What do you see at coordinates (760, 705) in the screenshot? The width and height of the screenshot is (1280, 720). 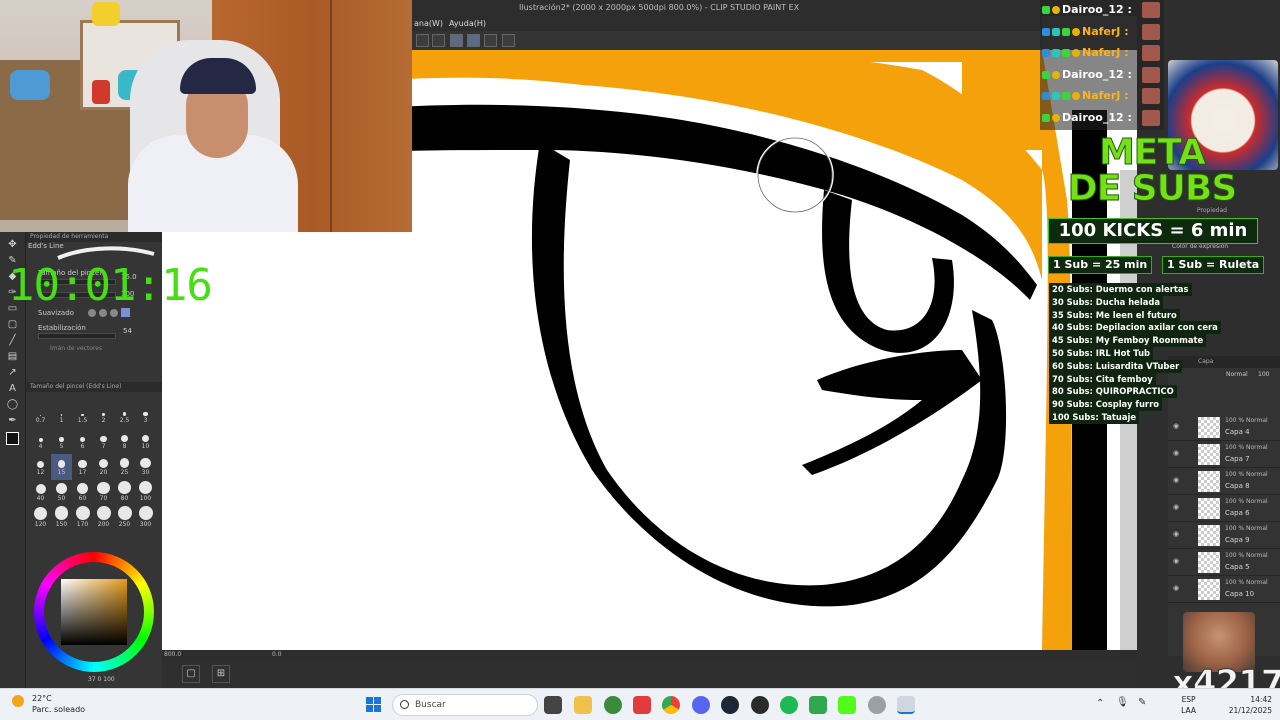 I see `obs-icon` at bounding box center [760, 705].